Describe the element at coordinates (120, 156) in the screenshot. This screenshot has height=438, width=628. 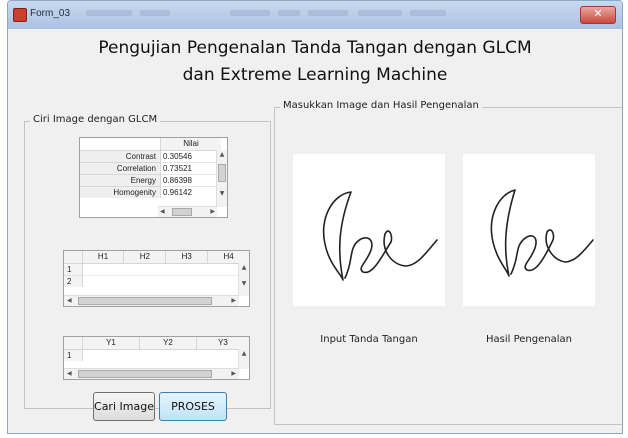
I see `feature-label-contrast: Contrast` at that location.